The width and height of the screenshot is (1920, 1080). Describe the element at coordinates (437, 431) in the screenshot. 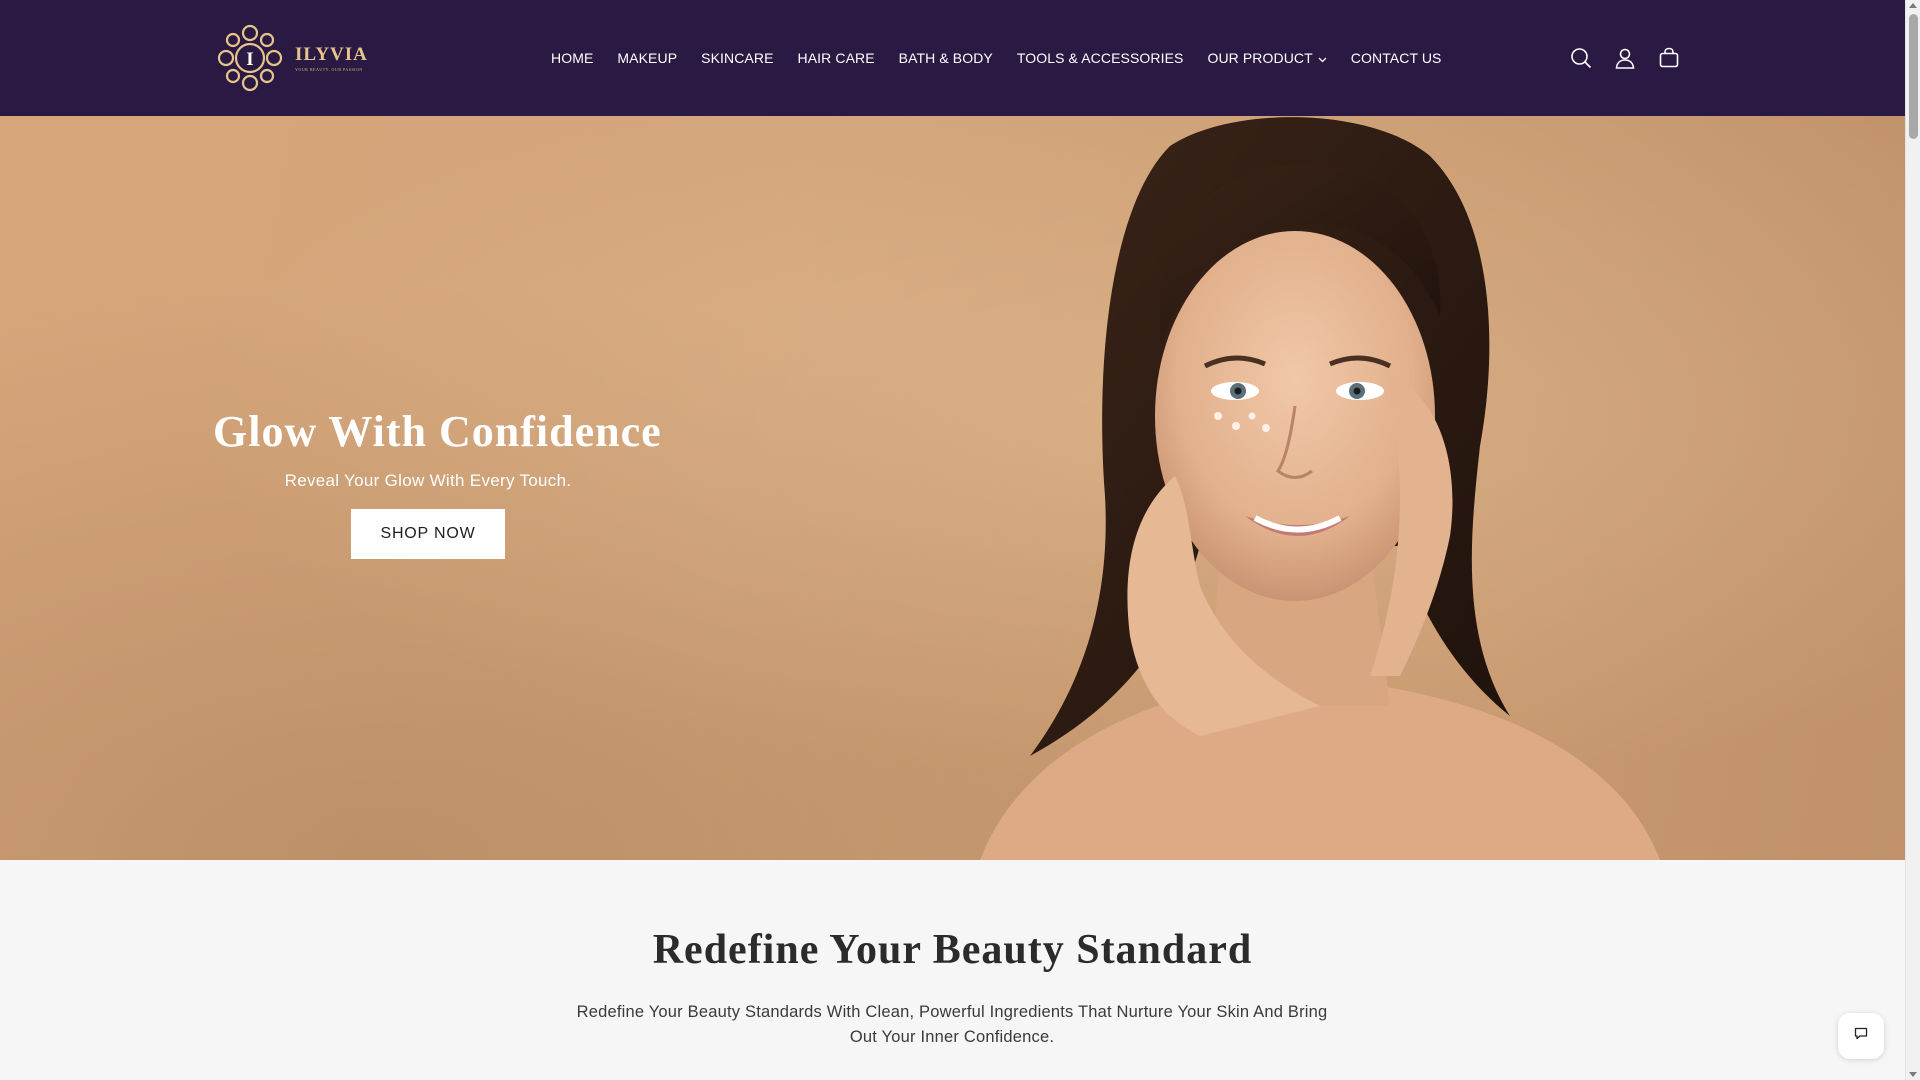

I see `hero-title: Glow With Confidence` at that location.